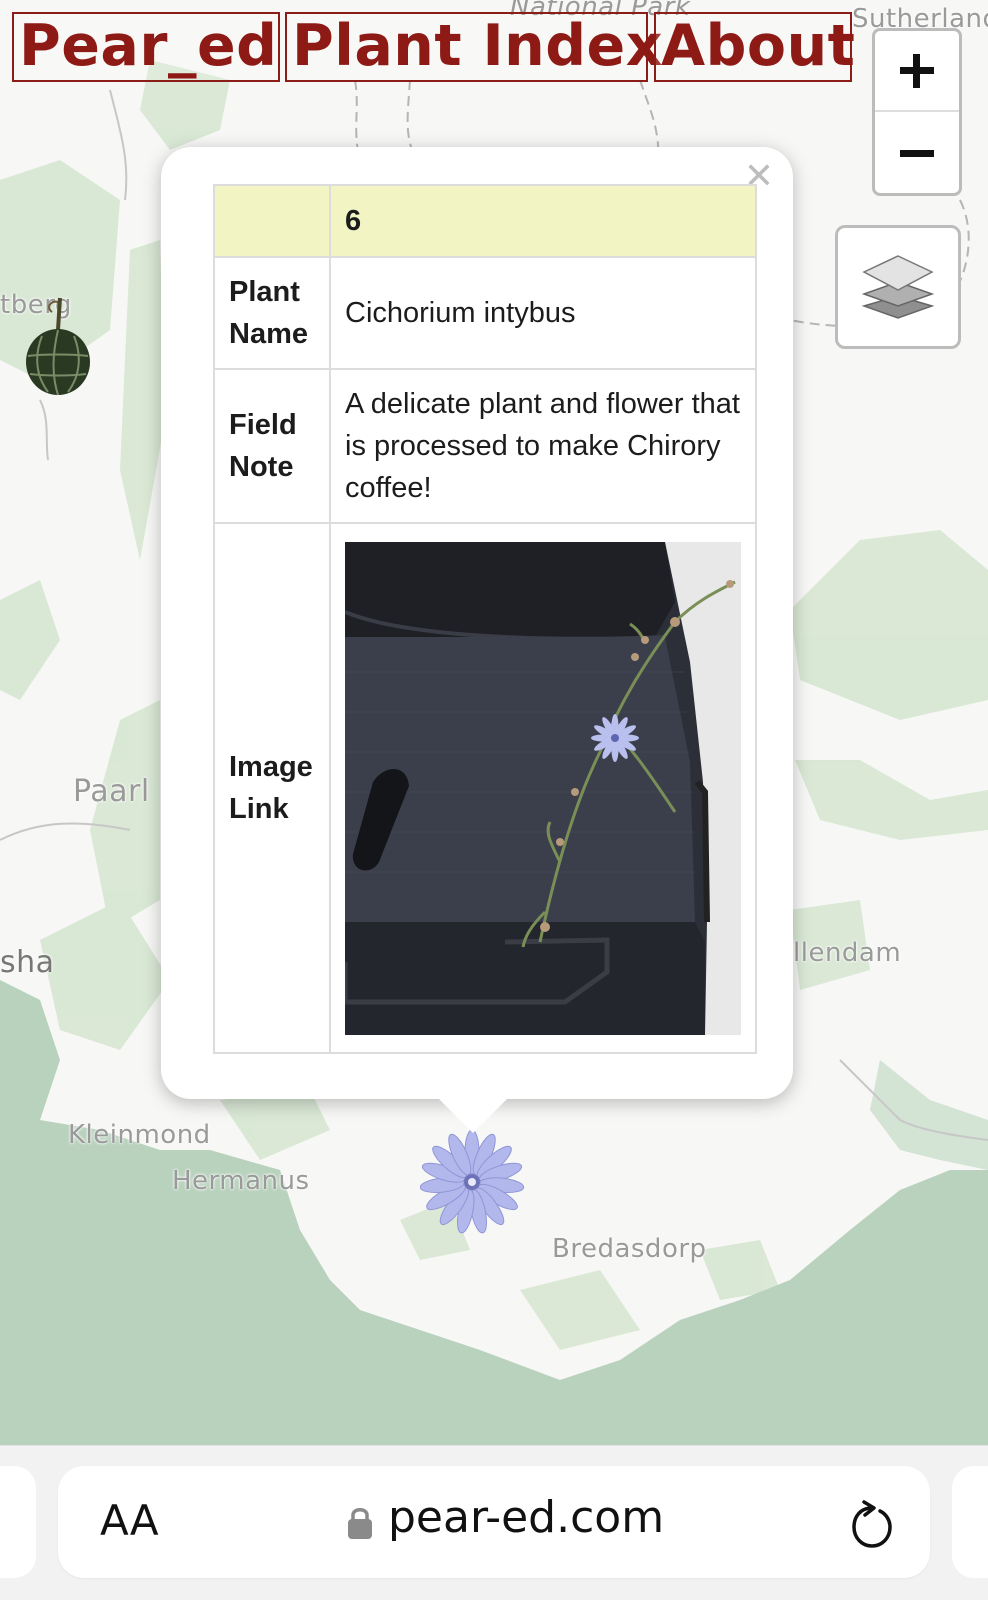 The width and height of the screenshot is (988, 1600). Describe the element at coordinates (146, 47) in the screenshot. I see `nav-brand-link: Pear_ed` at that location.